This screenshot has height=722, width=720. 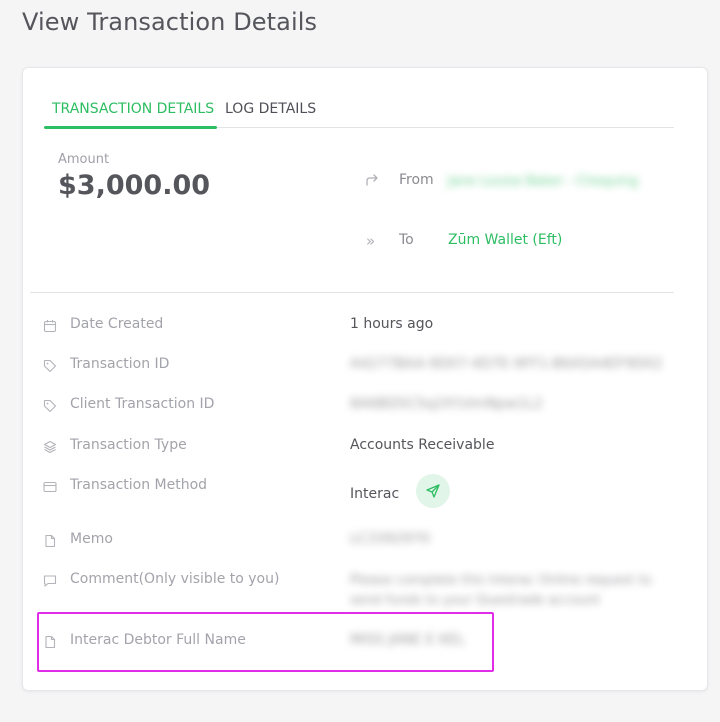 What do you see at coordinates (270, 112) in the screenshot?
I see `tab-log-details: LOG DETAILS` at bounding box center [270, 112].